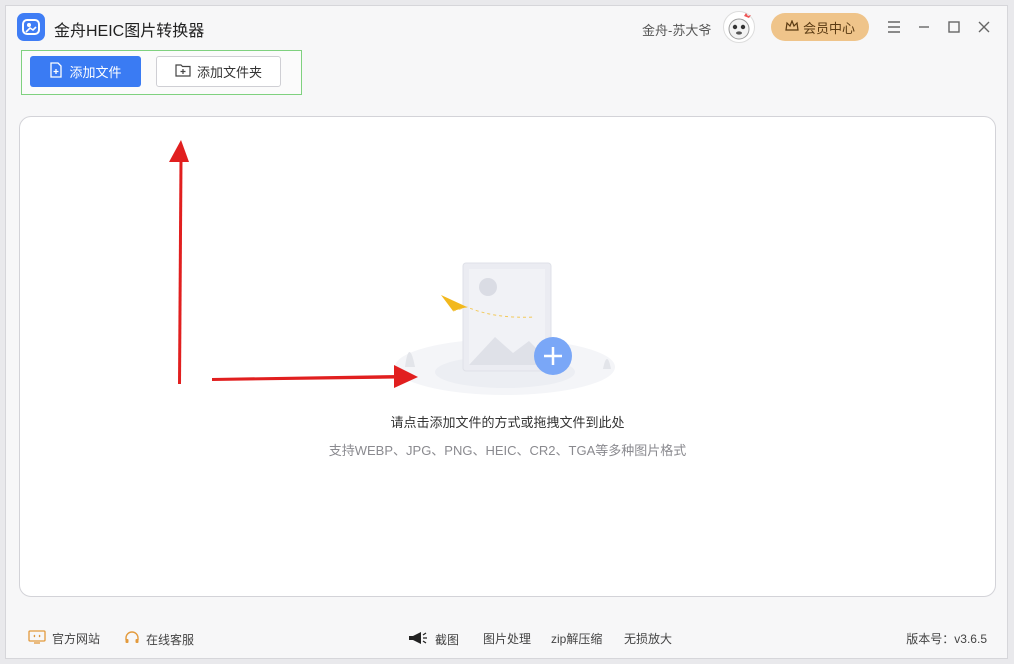  I want to click on minimize-icon, so click(924, 27).